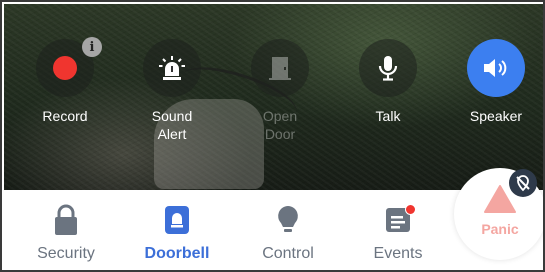  I want to click on open-door-button: Open Door, so click(280, 91).